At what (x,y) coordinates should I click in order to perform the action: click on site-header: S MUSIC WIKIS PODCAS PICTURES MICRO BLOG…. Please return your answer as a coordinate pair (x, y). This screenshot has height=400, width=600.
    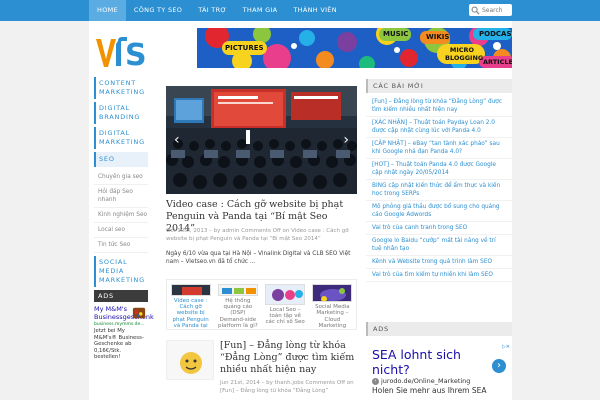
    Looking at the image, I should click on (300, 48).